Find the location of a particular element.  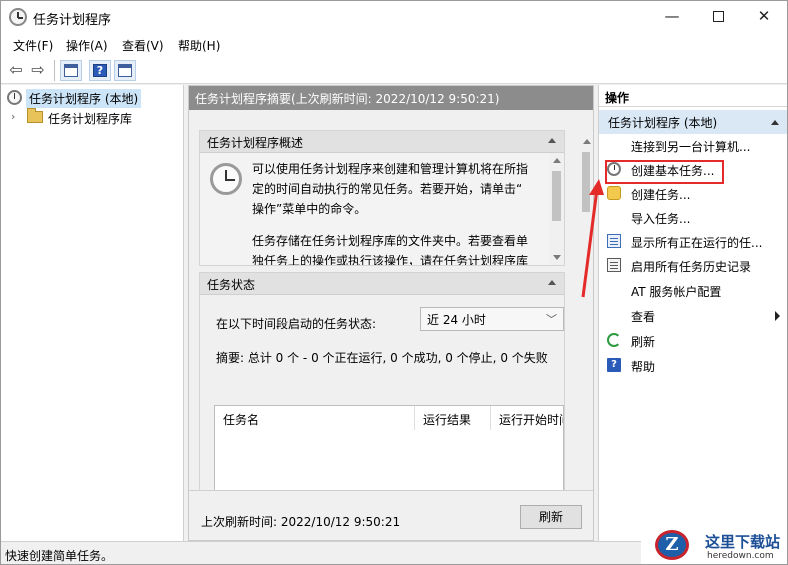

menu-help: 帮助(H) is located at coordinates (199, 45).